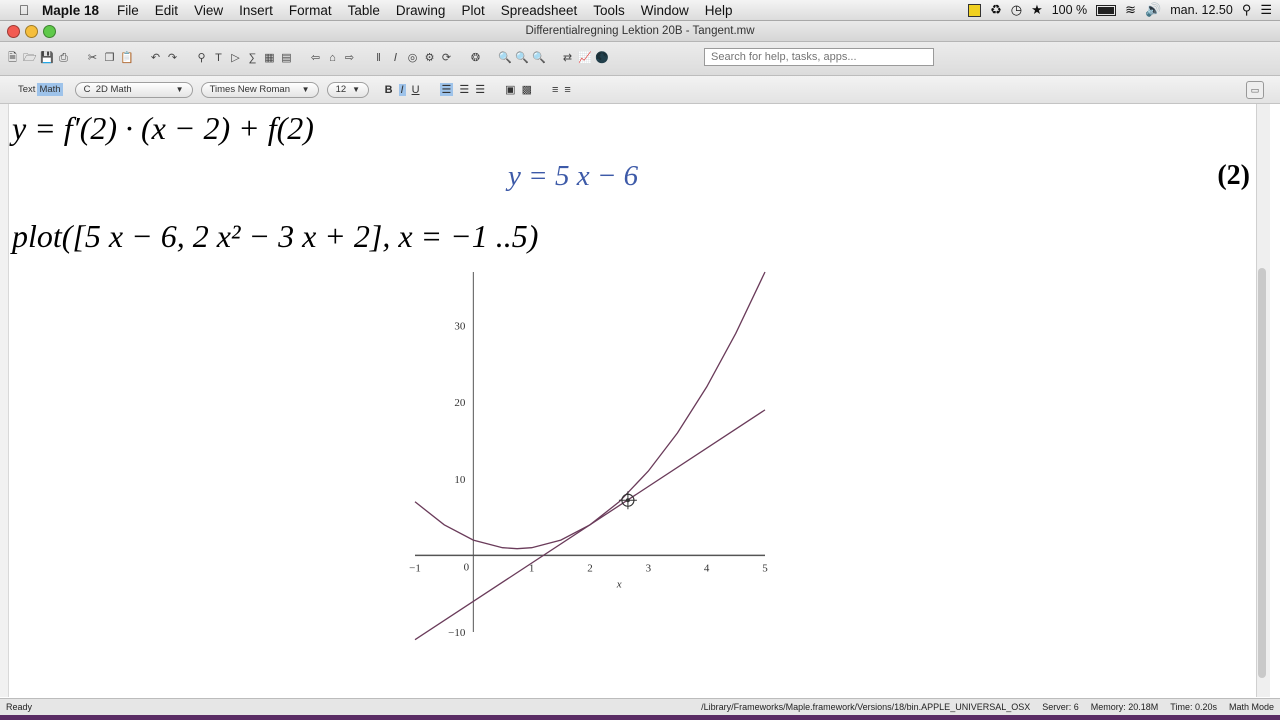 The height and width of the screenshot is (720, 1280). Describe the element at coordinates (128, 10) in the screenshot. I see `menu-file: File` at that location.